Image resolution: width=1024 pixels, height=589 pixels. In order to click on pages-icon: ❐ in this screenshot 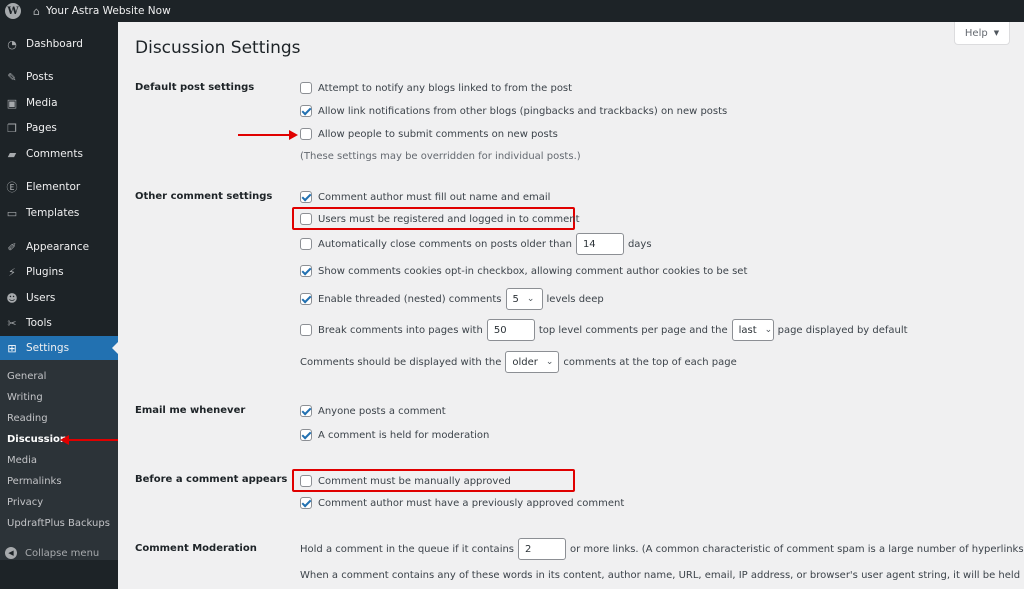, I will do `click(12, 128)`.